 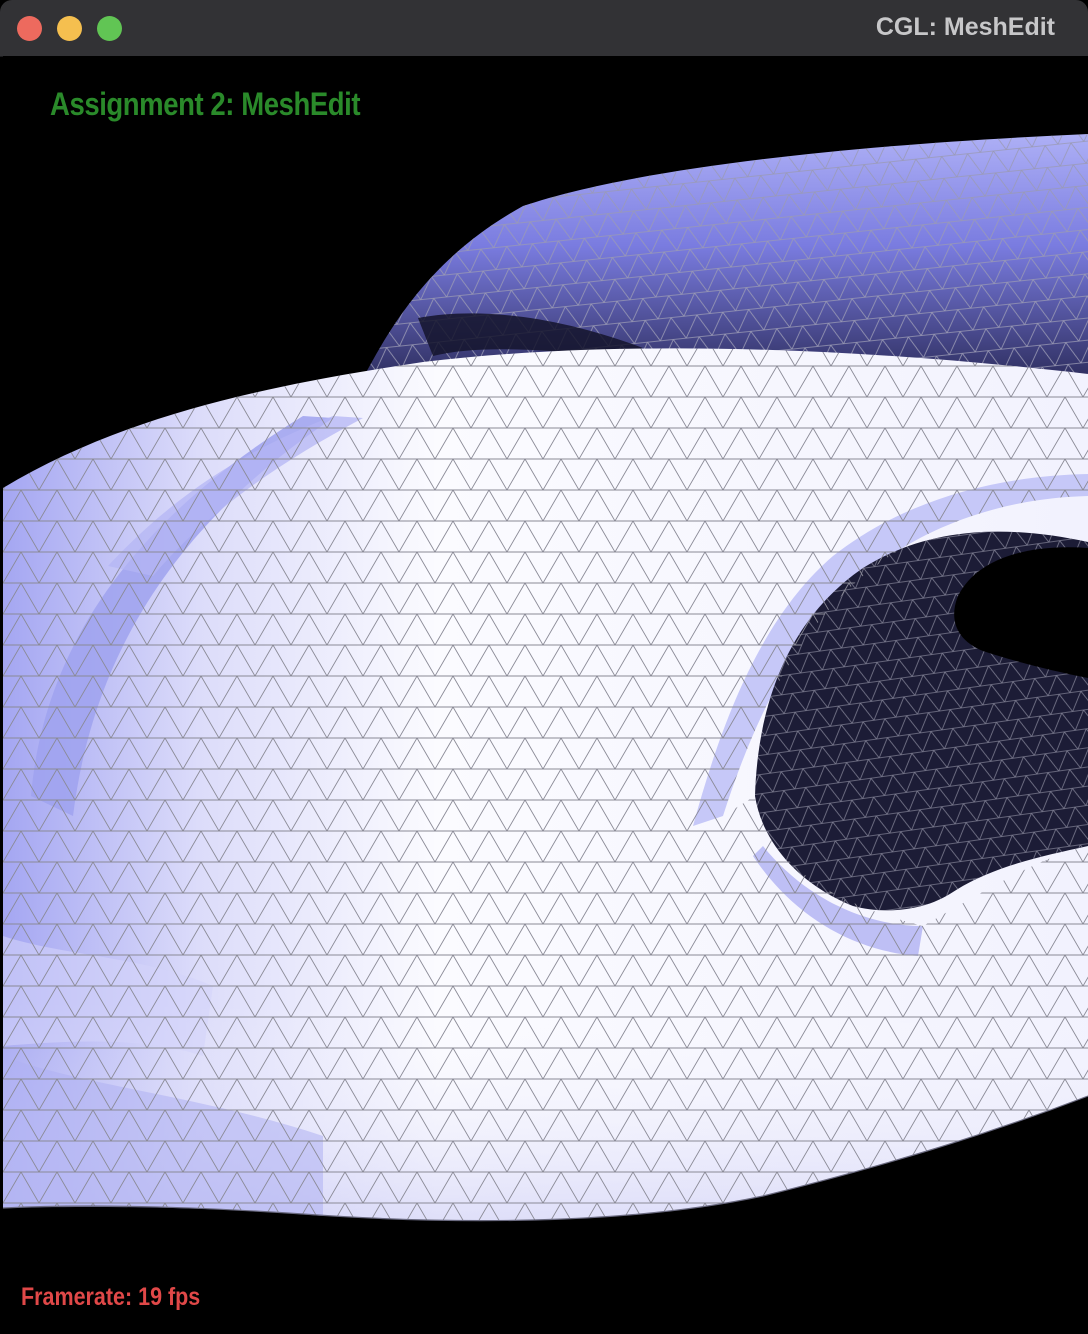 What do you see at coordinates (69, 28) in the screenshot?
I see `minimize-icon` at bounding box center [69, 28].